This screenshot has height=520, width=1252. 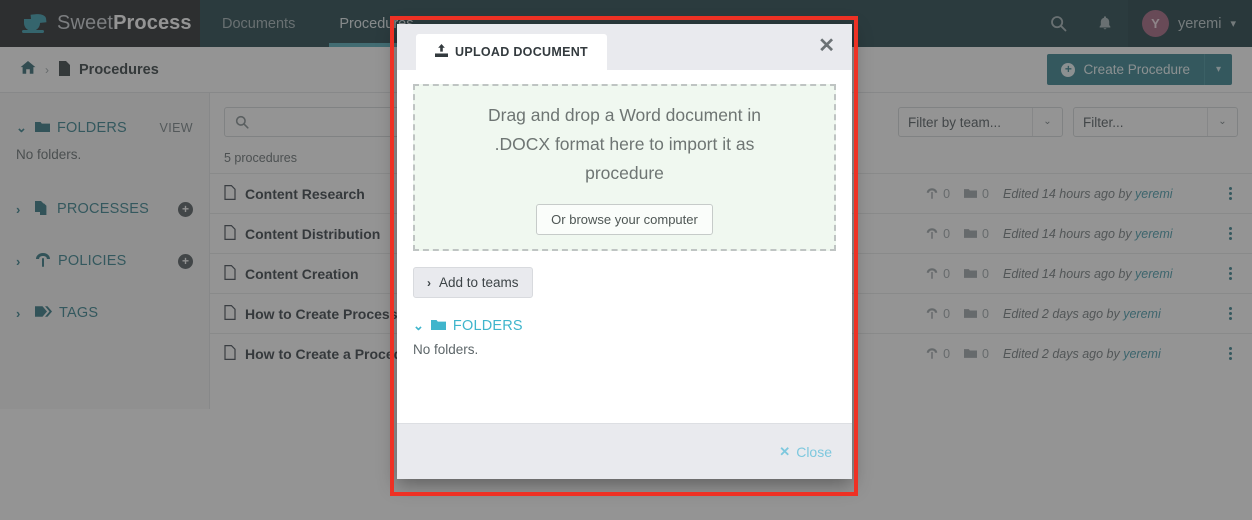 I want to click on tab-upload-document-label: UPLOAD DOCUMENT, so click(x=521, y=52).